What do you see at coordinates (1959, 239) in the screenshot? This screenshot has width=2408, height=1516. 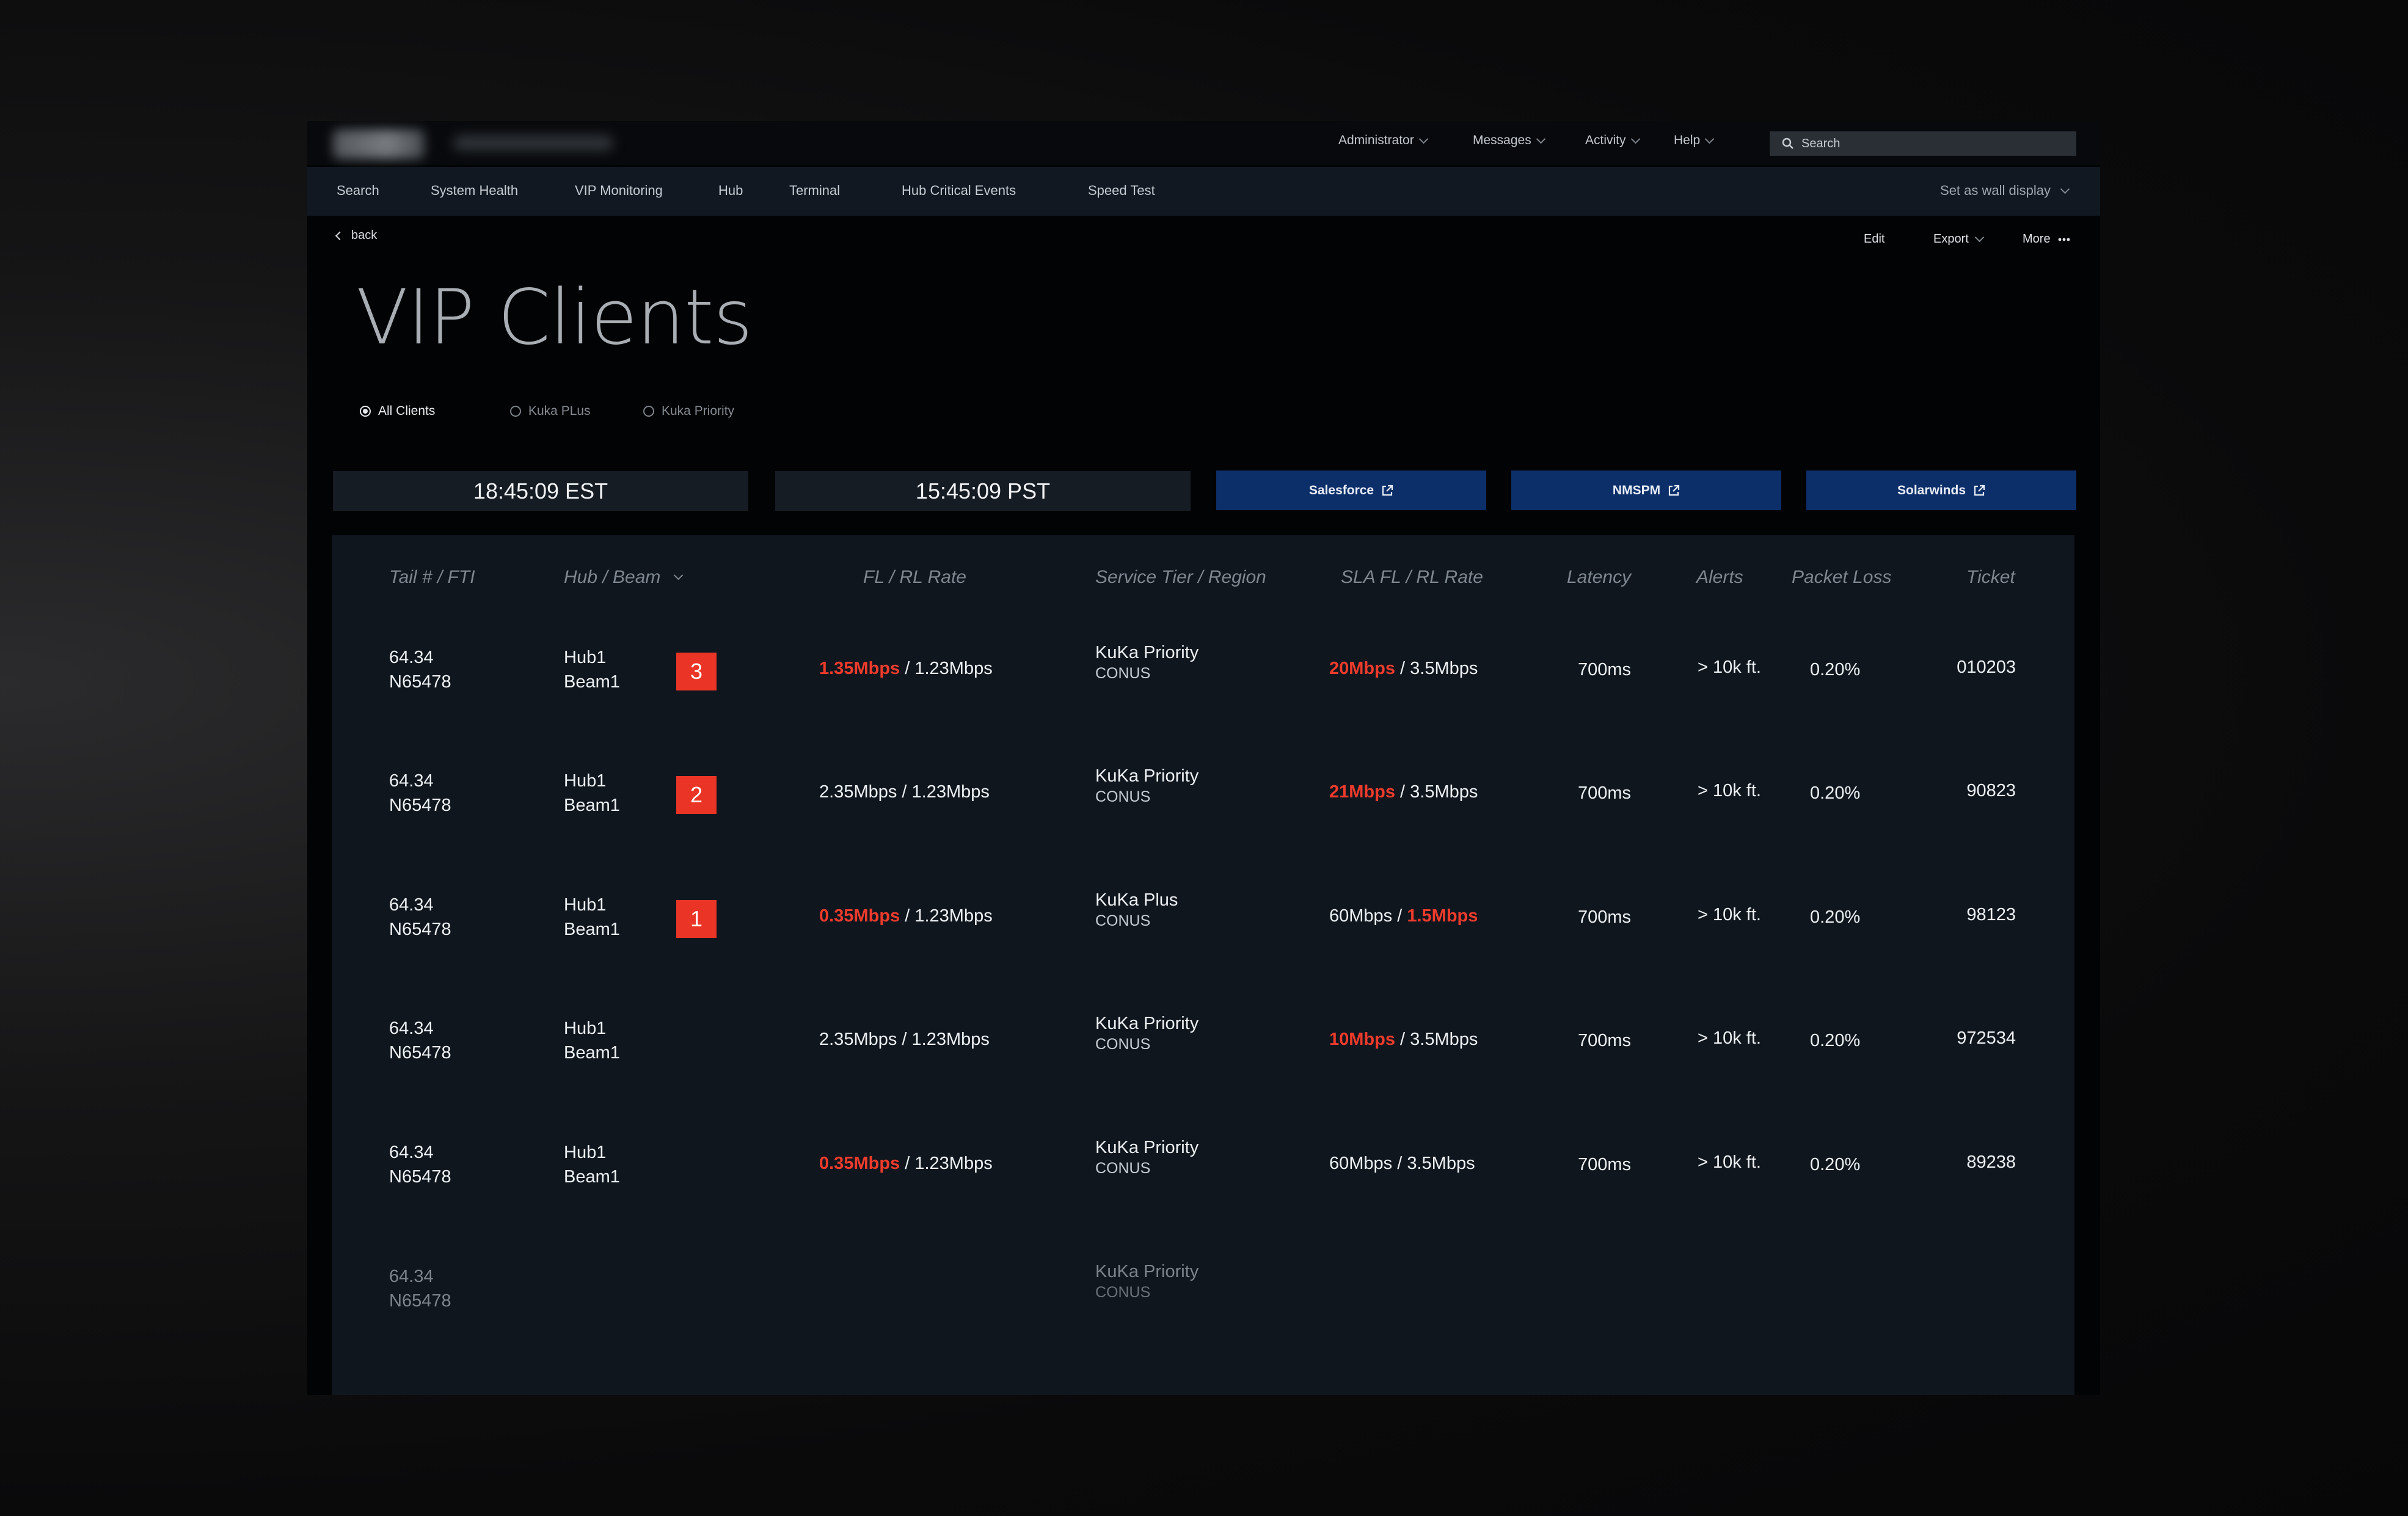 I see `export-button: Export` at bounding box center [1959, 239].